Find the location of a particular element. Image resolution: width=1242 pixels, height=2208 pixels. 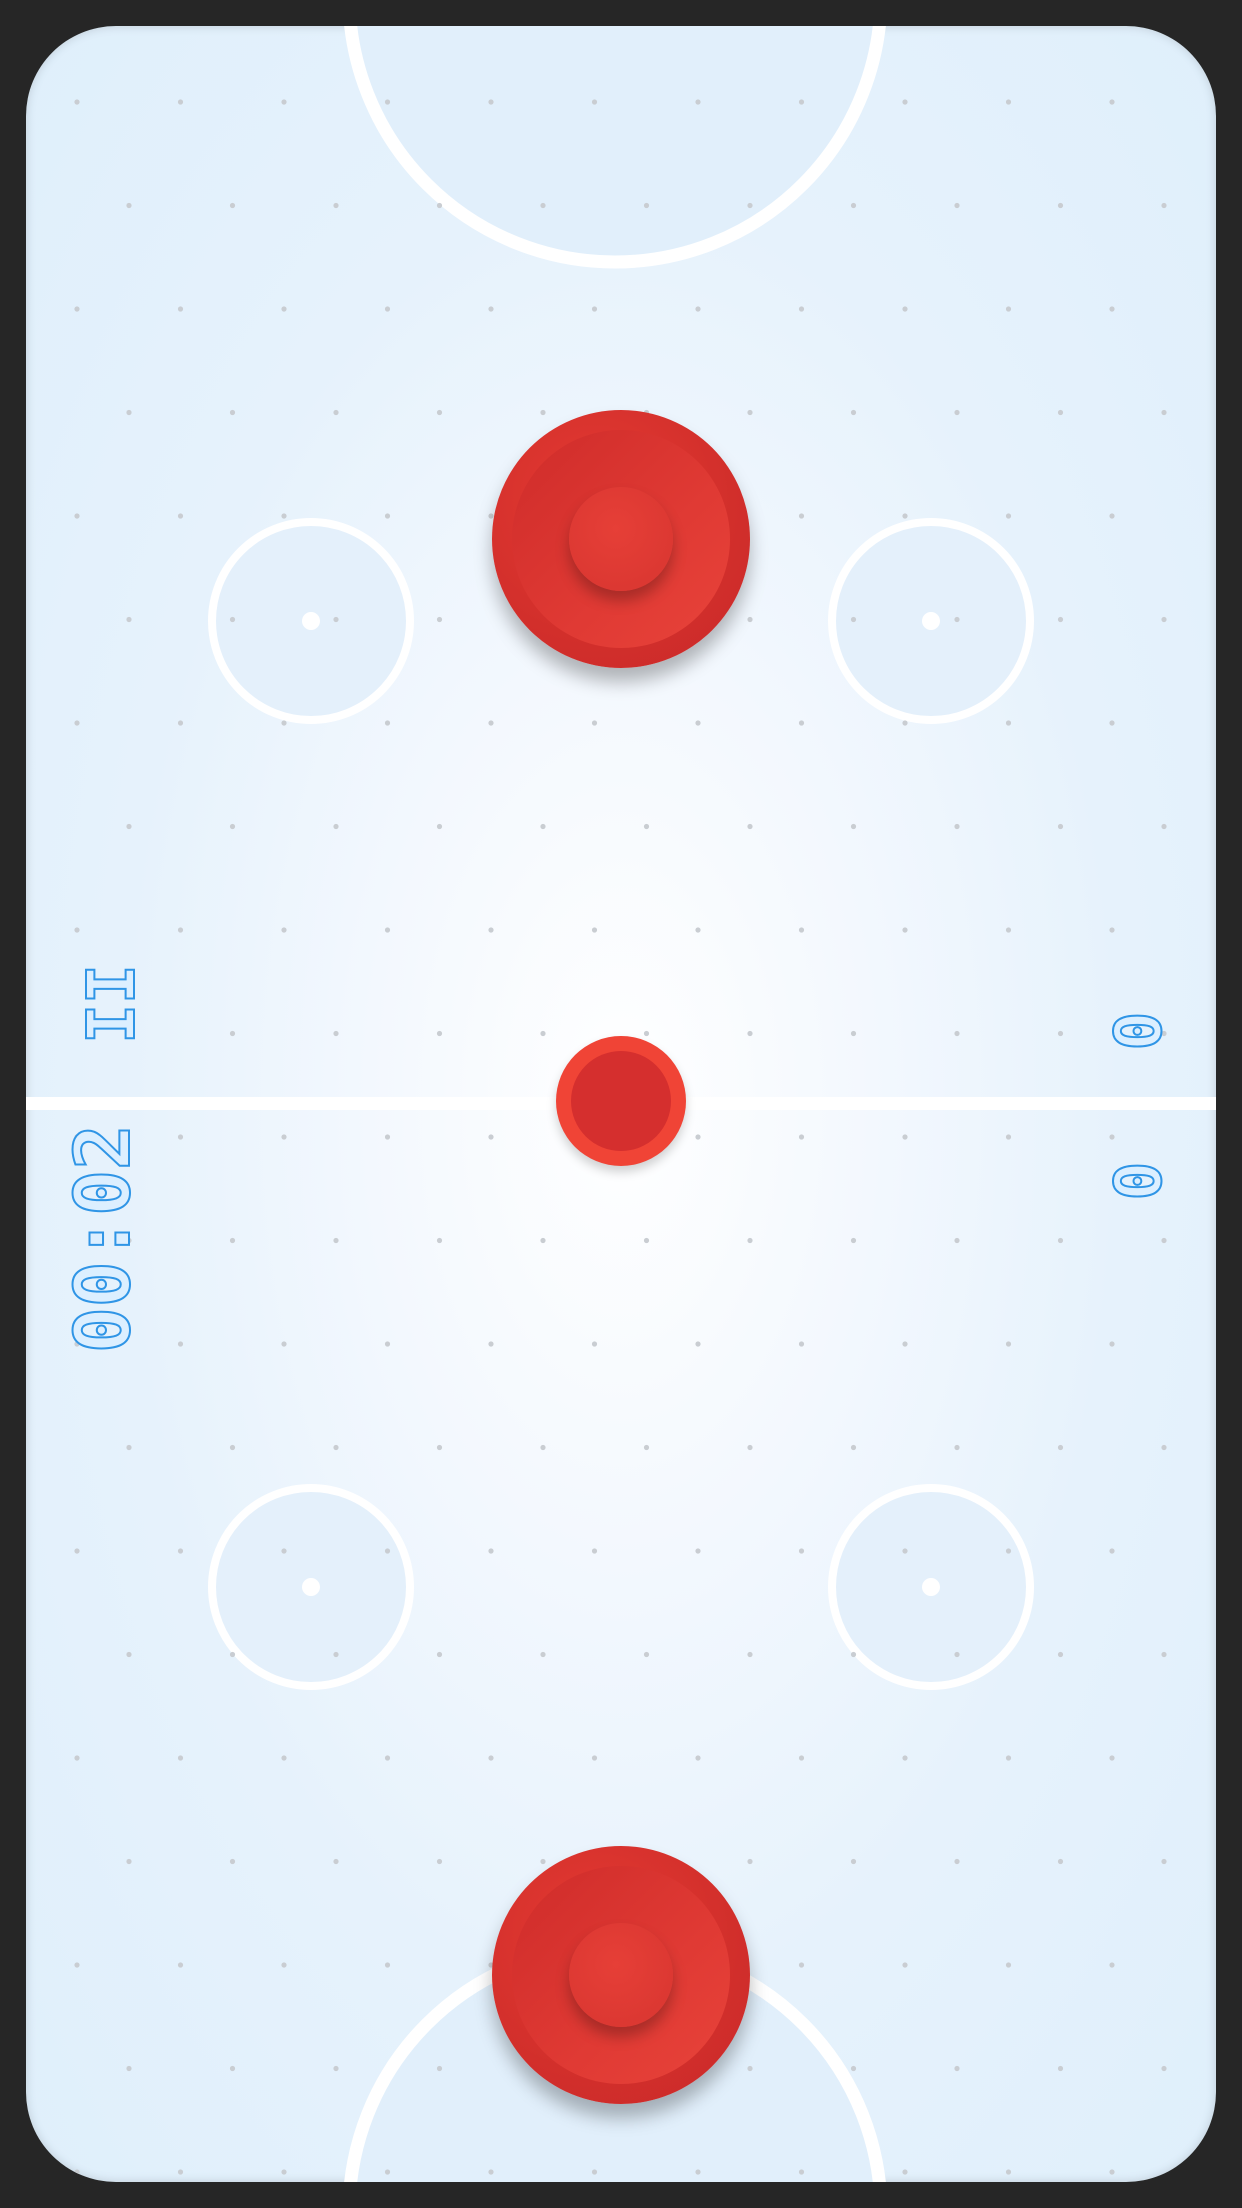

bottom-goal is located at coordinates (621, 2206).